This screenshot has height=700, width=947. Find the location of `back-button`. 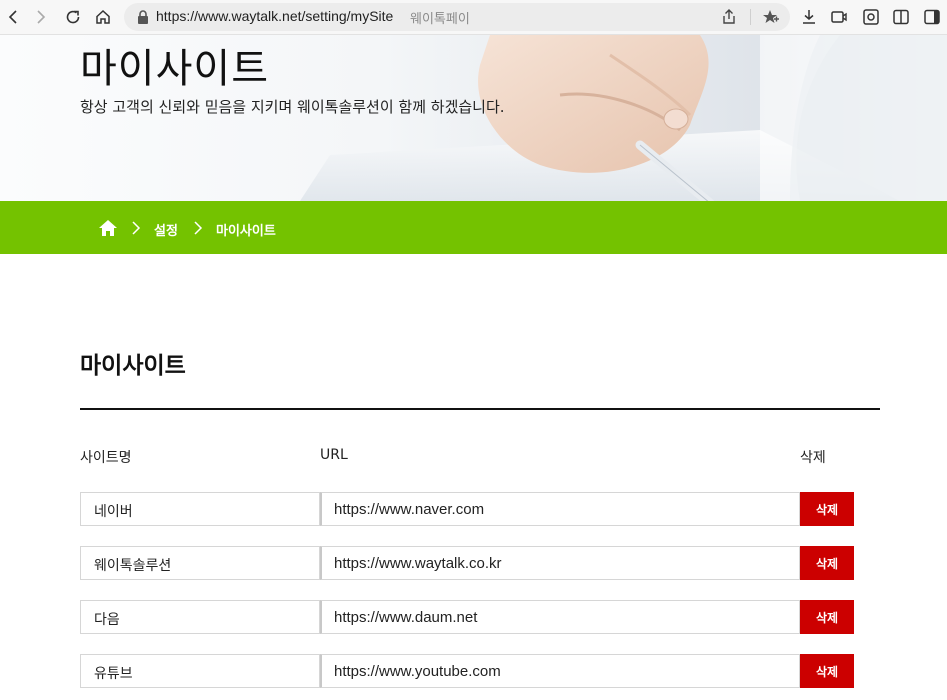

back-button is located at coordinates (13, 17).